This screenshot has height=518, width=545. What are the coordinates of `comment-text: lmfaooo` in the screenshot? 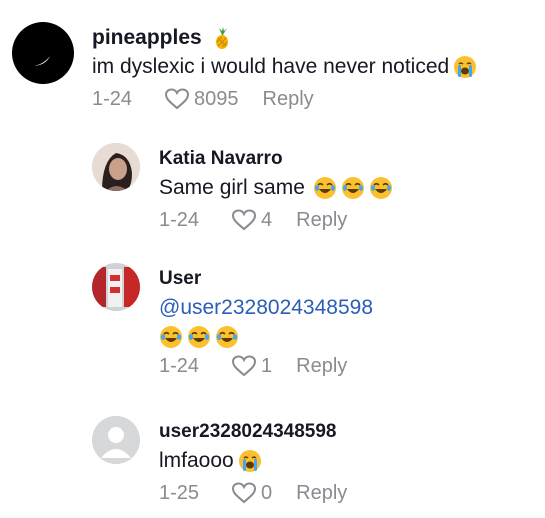 It's located at (253, 461).